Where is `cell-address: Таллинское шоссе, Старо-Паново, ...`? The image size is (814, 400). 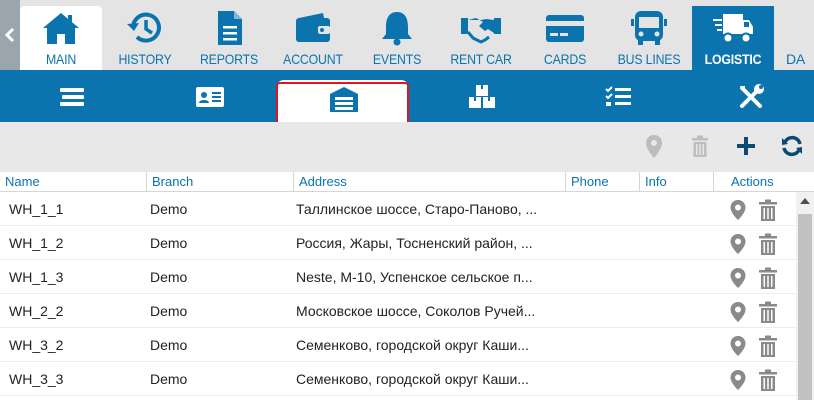
cell-address: Таллинское шоссе, Старо-Паново, ... is located at coordinates (417, 209).